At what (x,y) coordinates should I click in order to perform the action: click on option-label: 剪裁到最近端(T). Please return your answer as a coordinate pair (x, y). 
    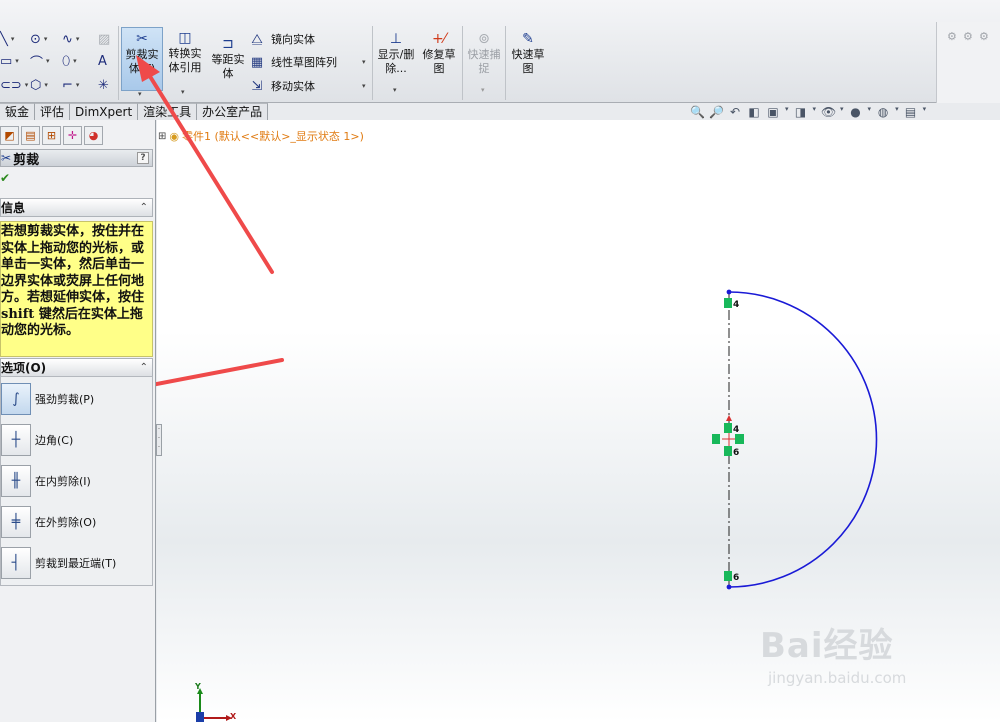
    Looking at the image, I should click on (76, 563).